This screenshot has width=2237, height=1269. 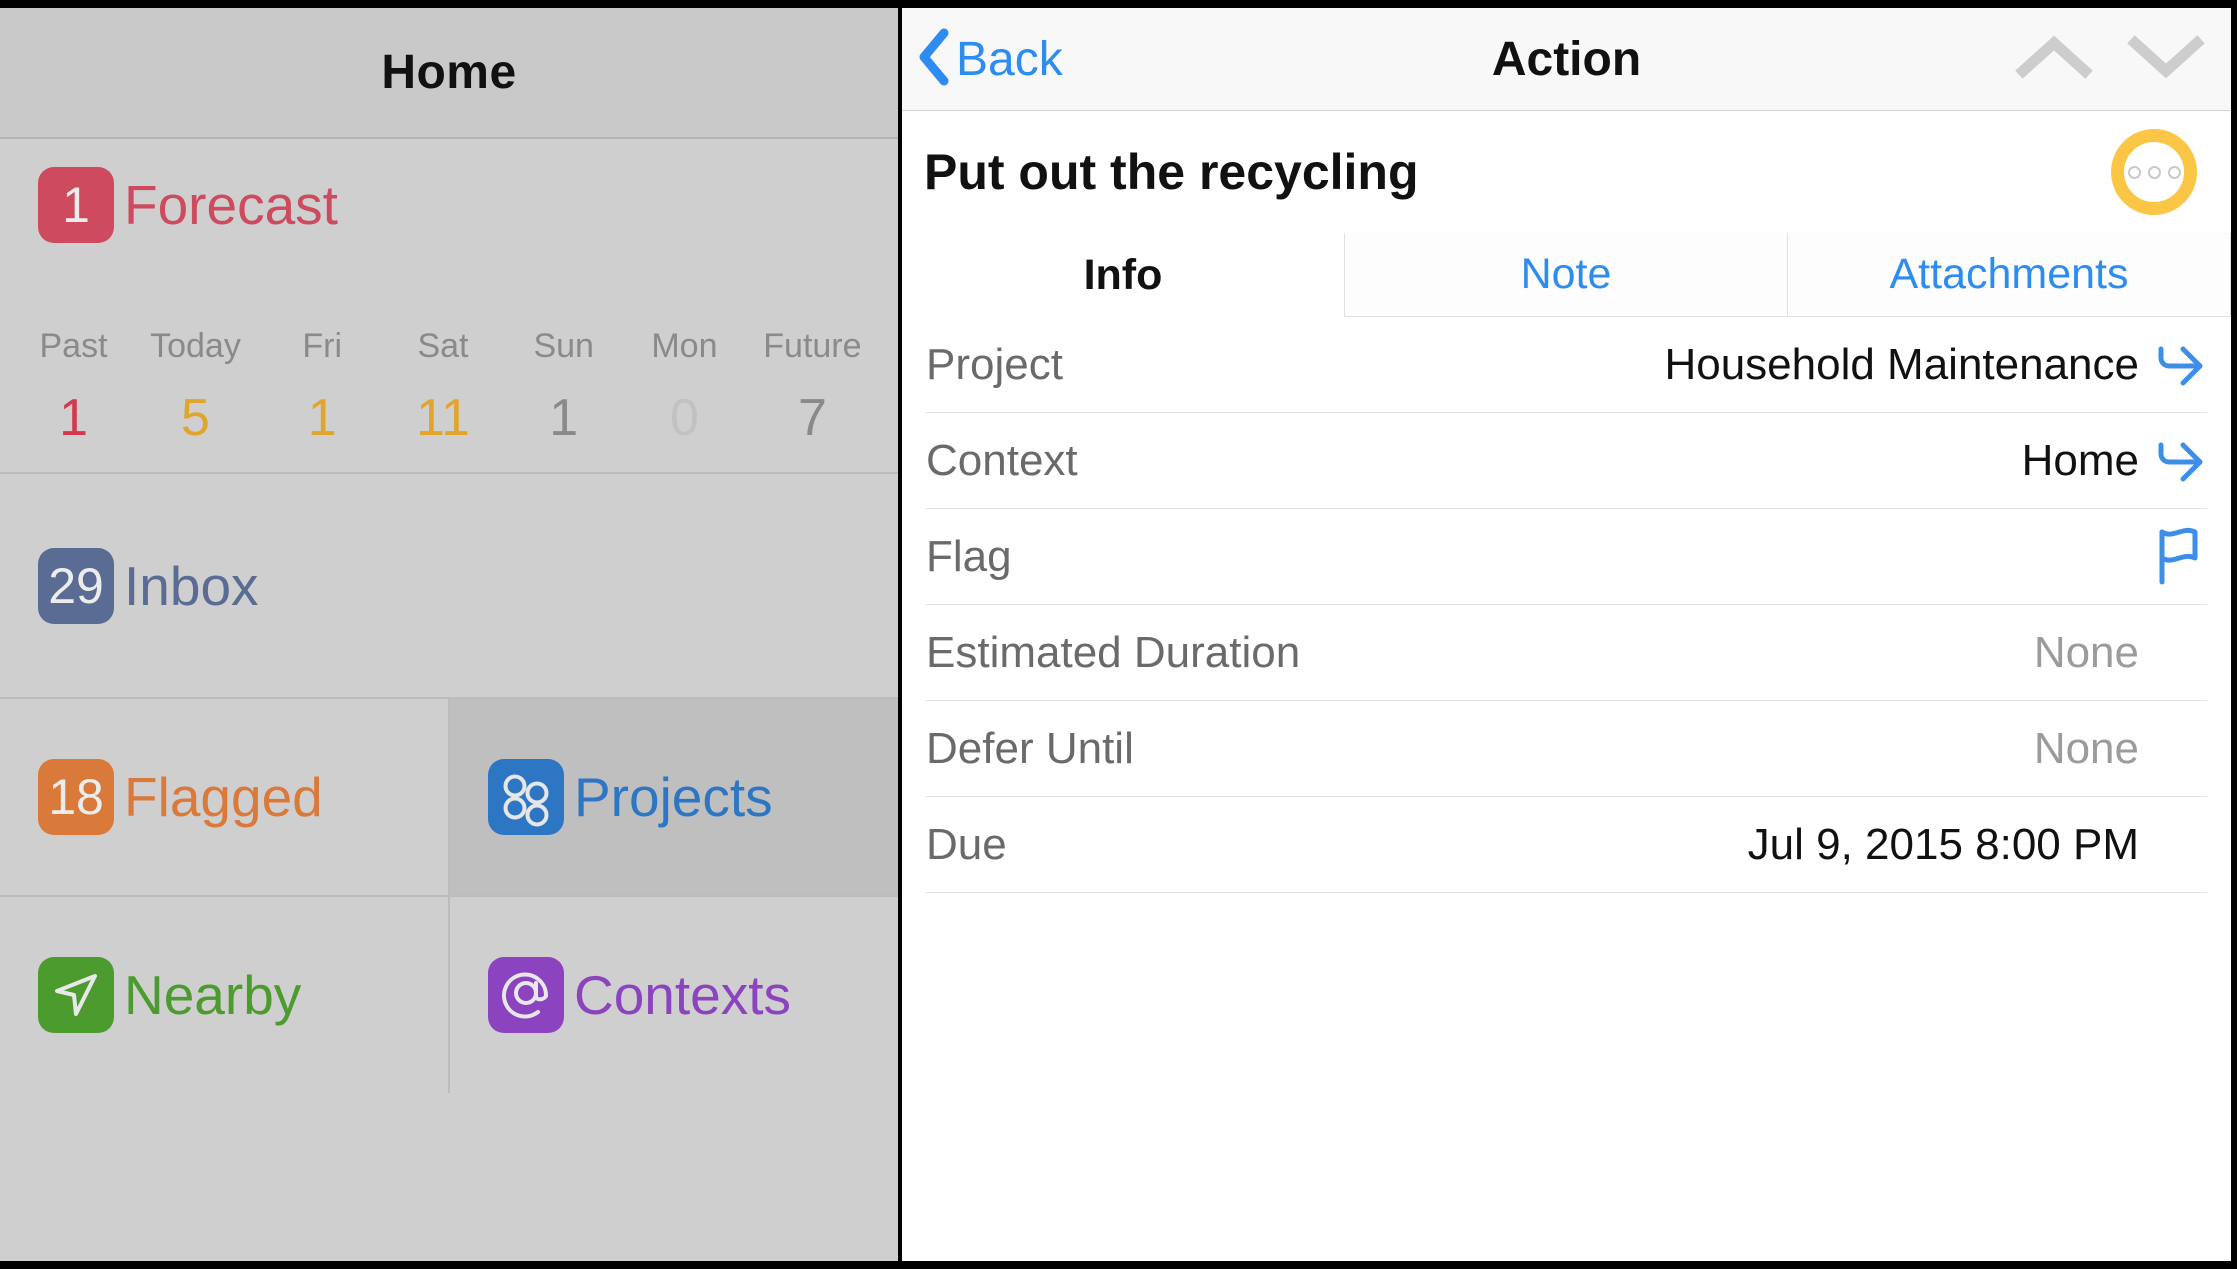 I want to click on flagged-label: Flagged, so click(x=223, y=797).